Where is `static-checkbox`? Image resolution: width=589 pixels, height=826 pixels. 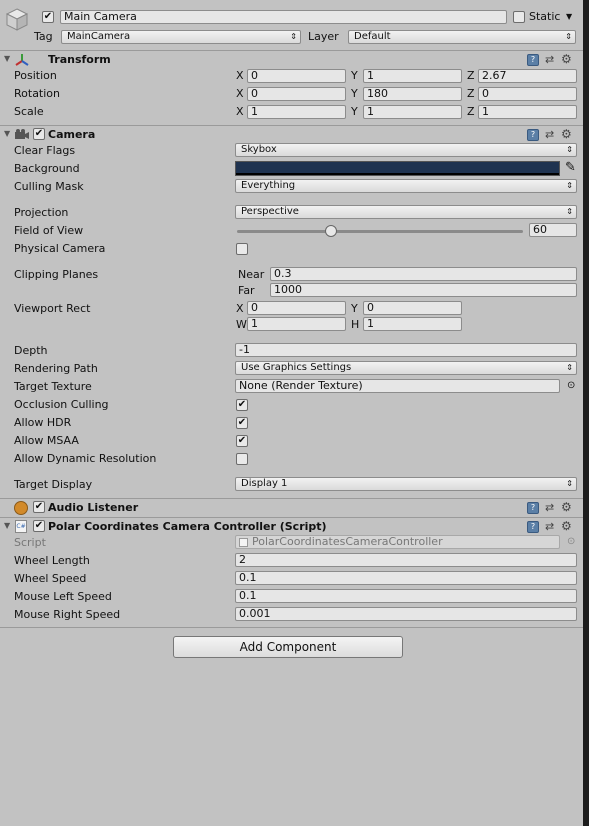
static-checkbox is located at coordinates (519, 17).